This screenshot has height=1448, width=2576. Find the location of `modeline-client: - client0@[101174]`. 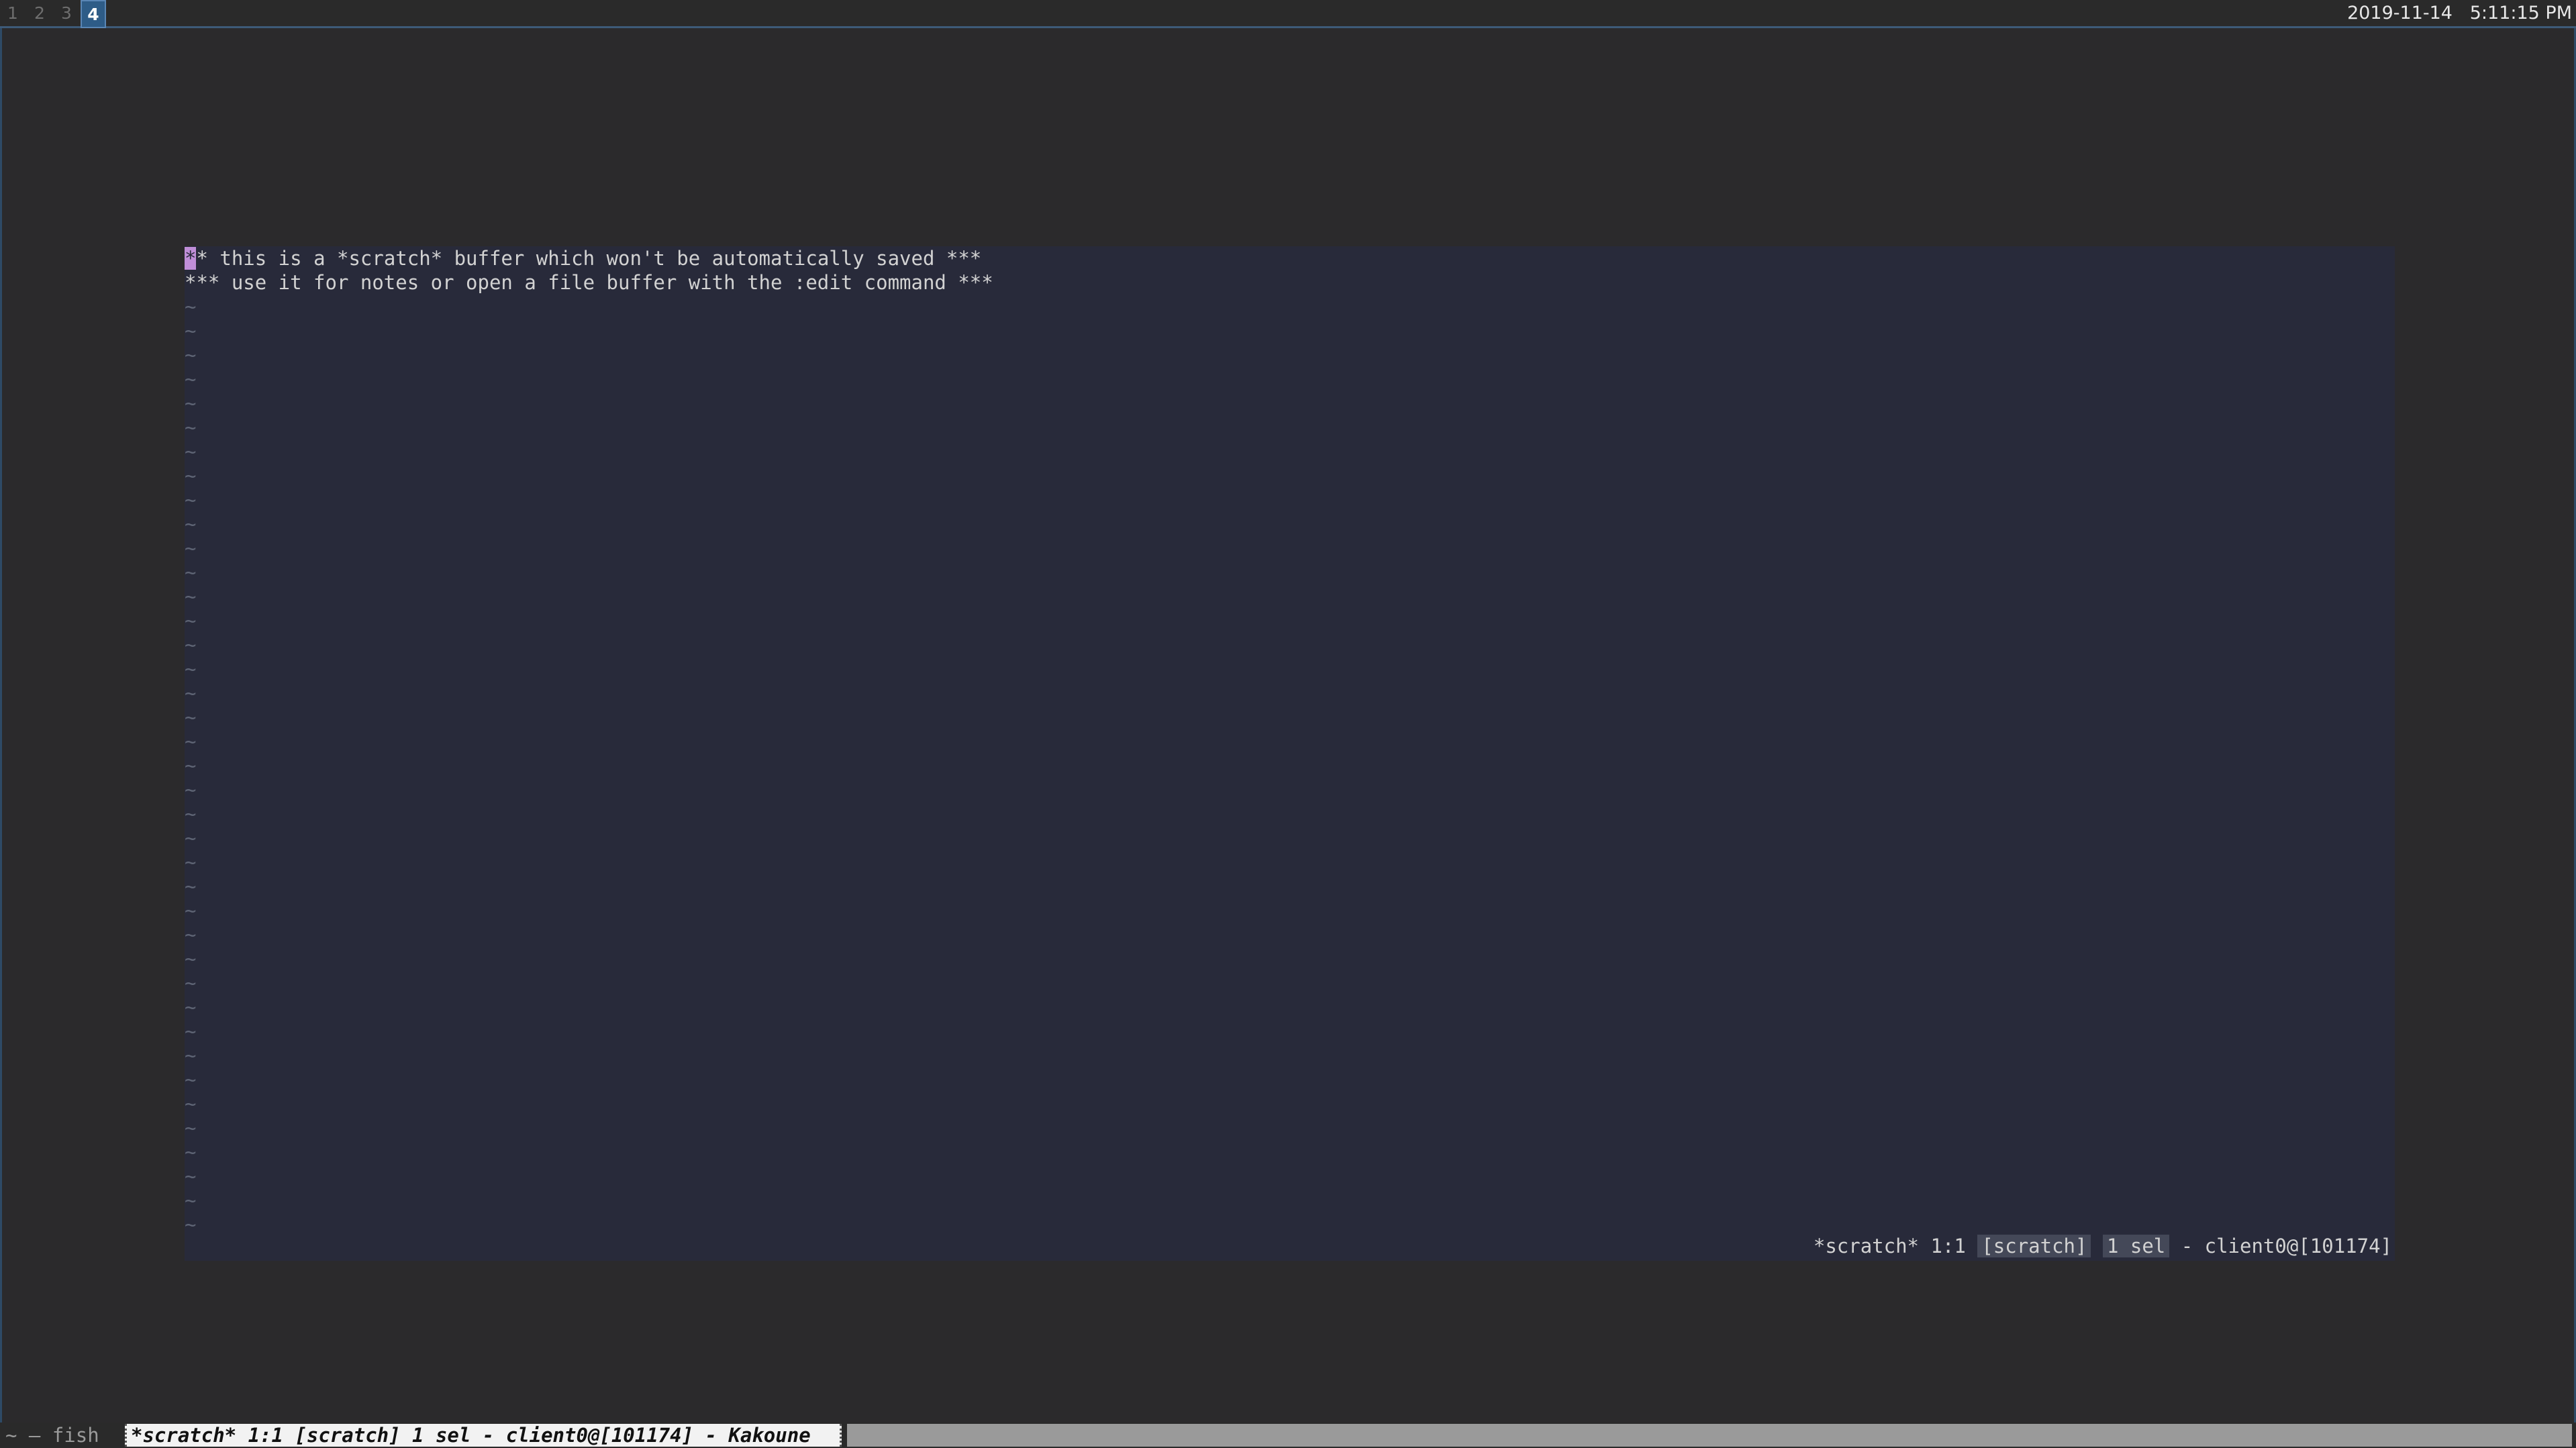

modeline-client: - client0@[101174] is located at coordinates (2286, 1246).